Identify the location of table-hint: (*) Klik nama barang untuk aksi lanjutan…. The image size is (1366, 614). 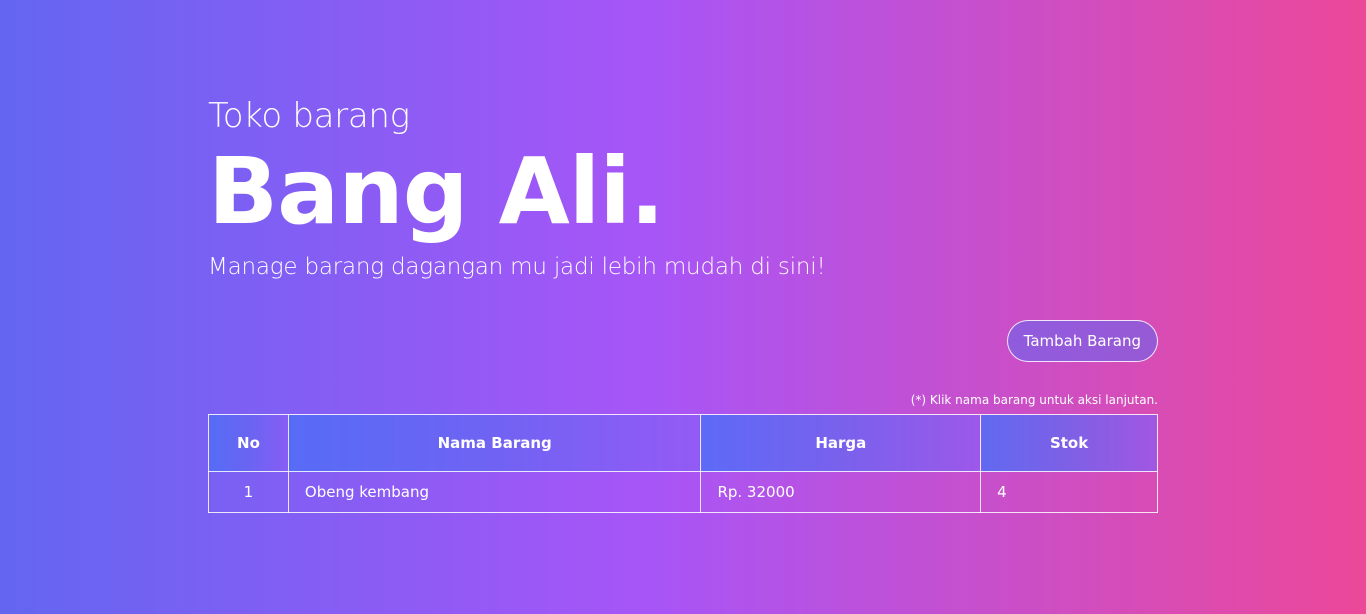
(1034, 400).